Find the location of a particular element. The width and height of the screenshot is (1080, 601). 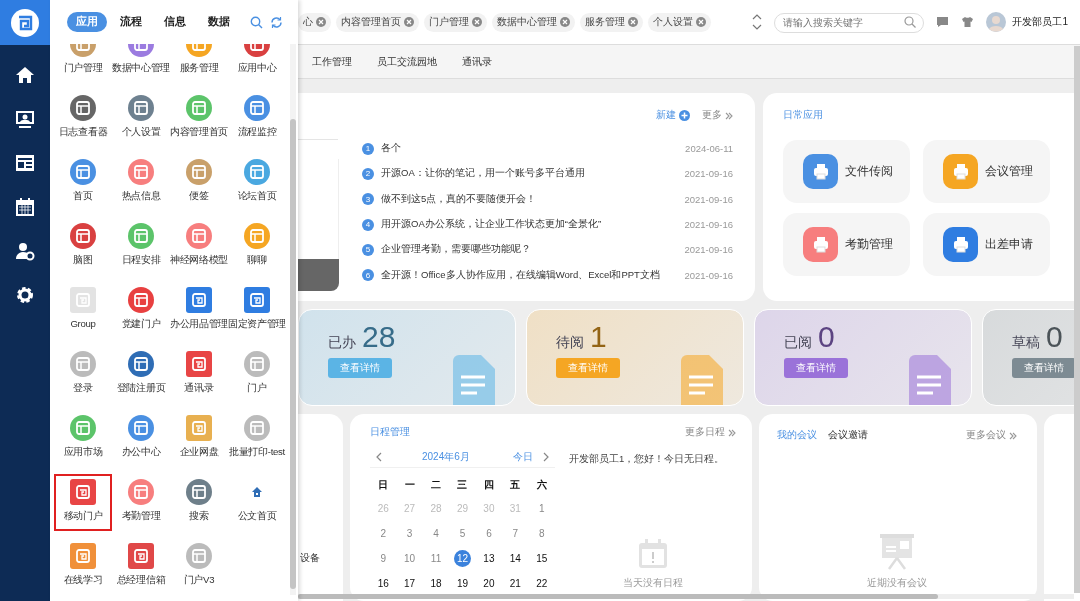

calendar-day: 10 is located at coordinates (410, 558).